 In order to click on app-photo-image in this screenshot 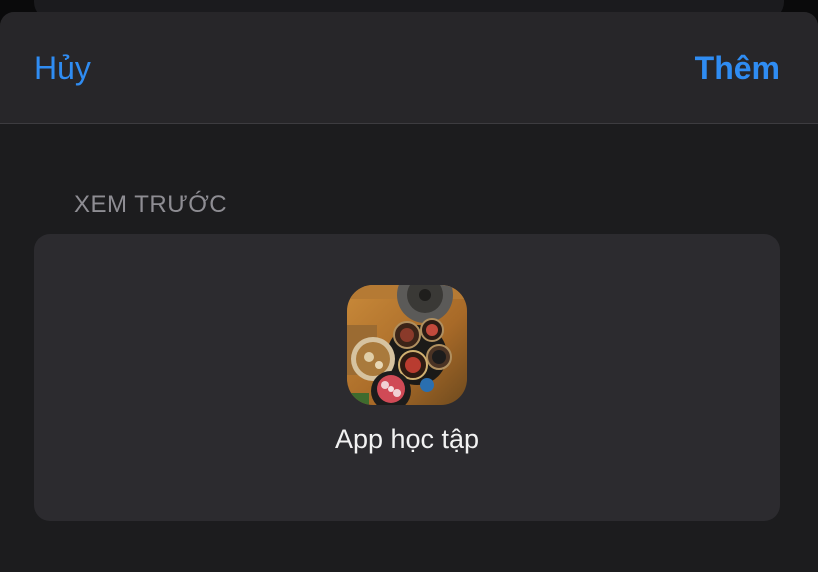, I will do `click(407, 345)`.